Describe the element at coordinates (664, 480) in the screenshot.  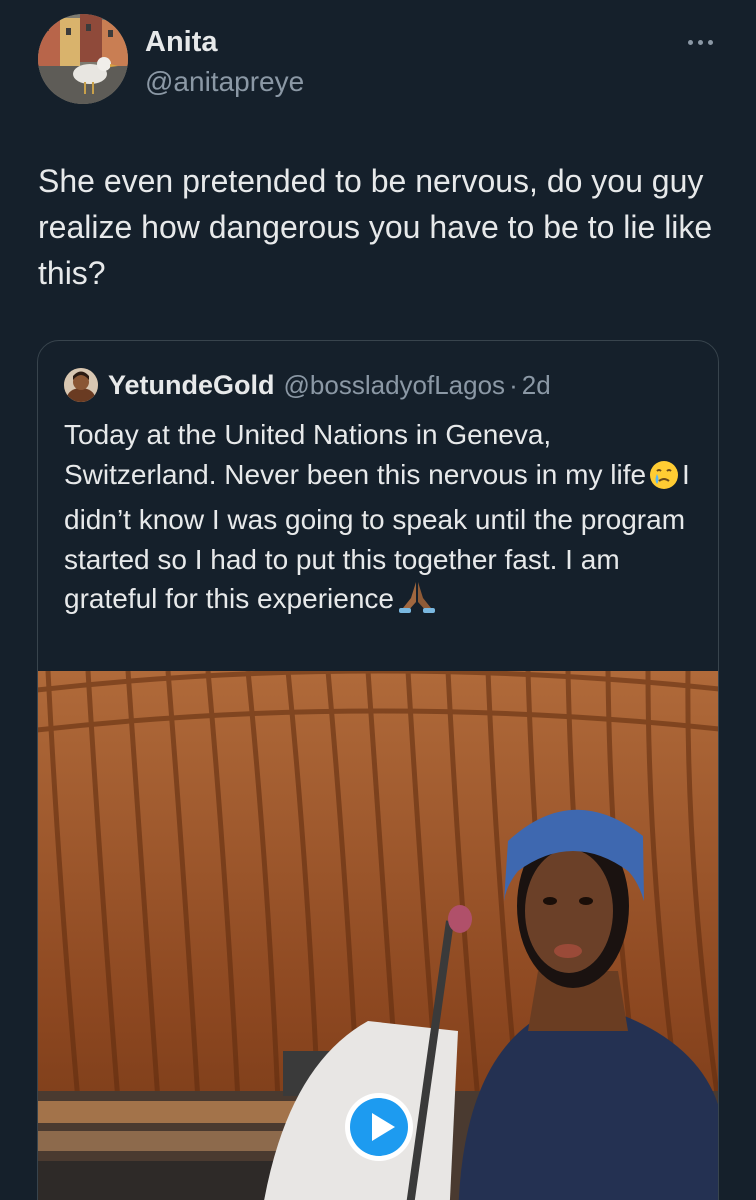
I see `crying-face-emoji-icon` at that location.